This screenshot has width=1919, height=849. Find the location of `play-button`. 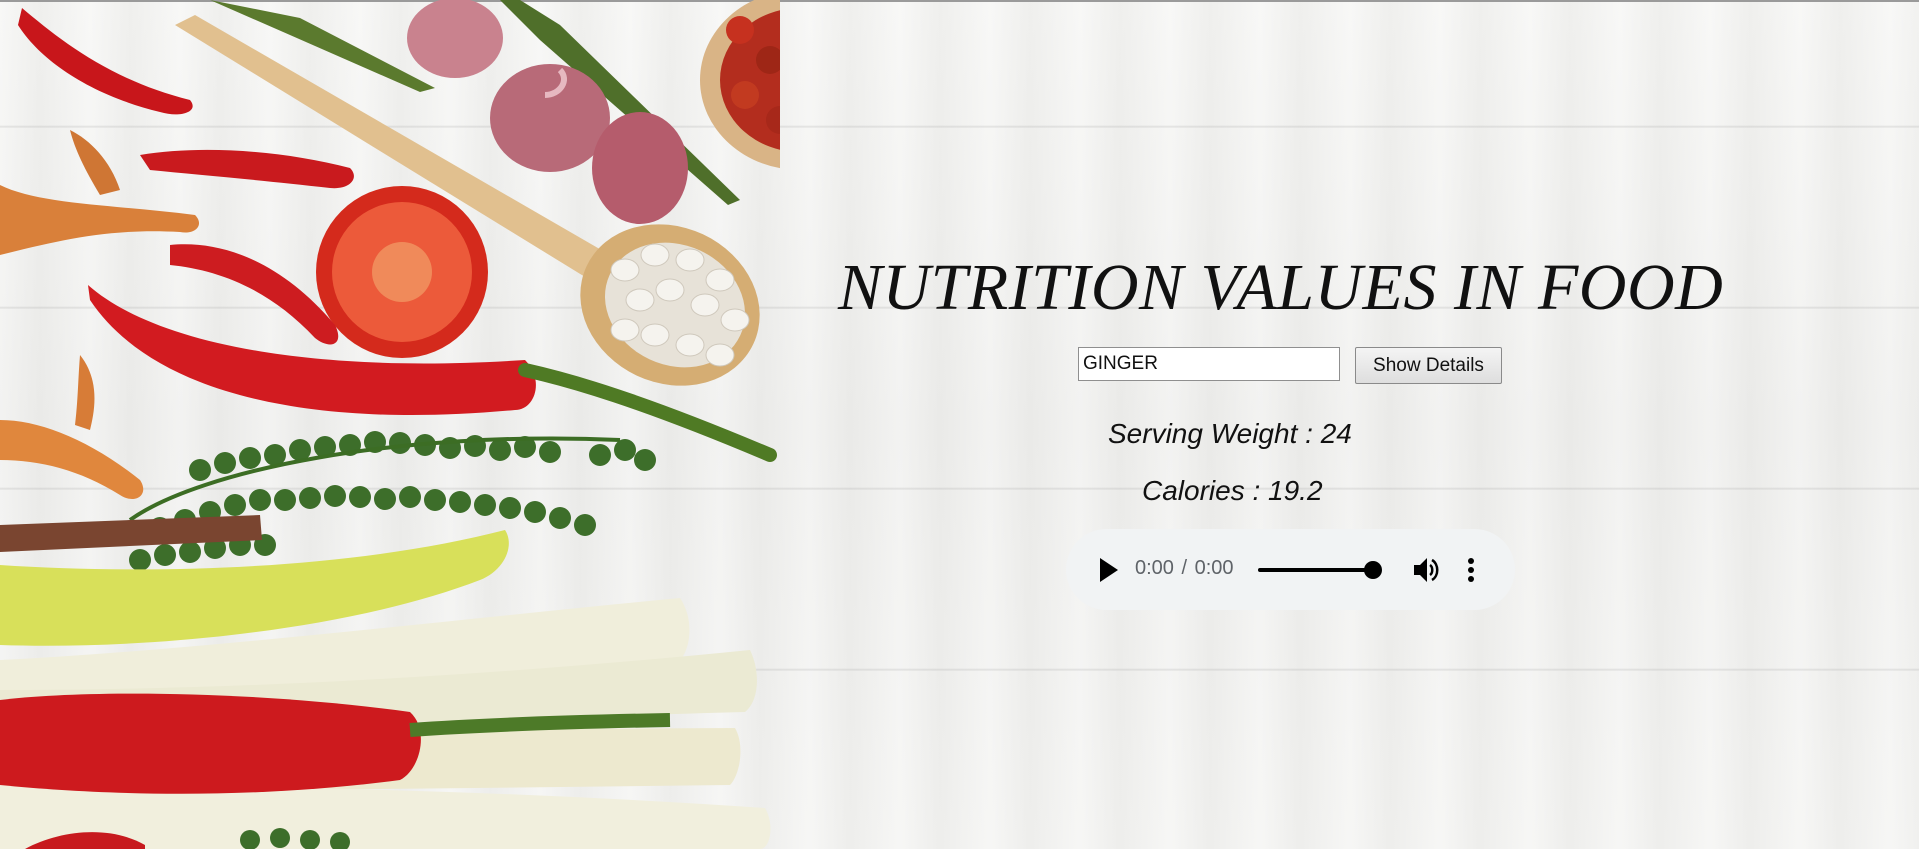

play-button is located at coordinates (1109, 570).